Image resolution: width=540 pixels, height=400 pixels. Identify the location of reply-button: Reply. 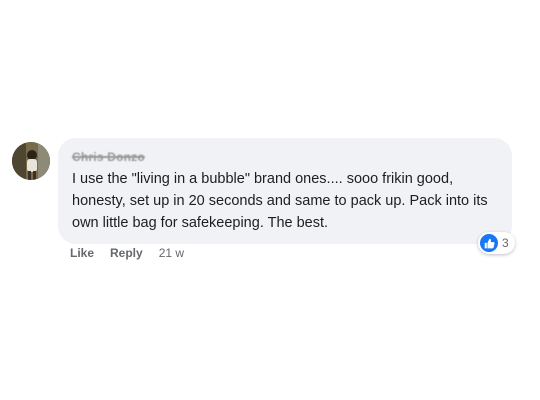
(126, 253).